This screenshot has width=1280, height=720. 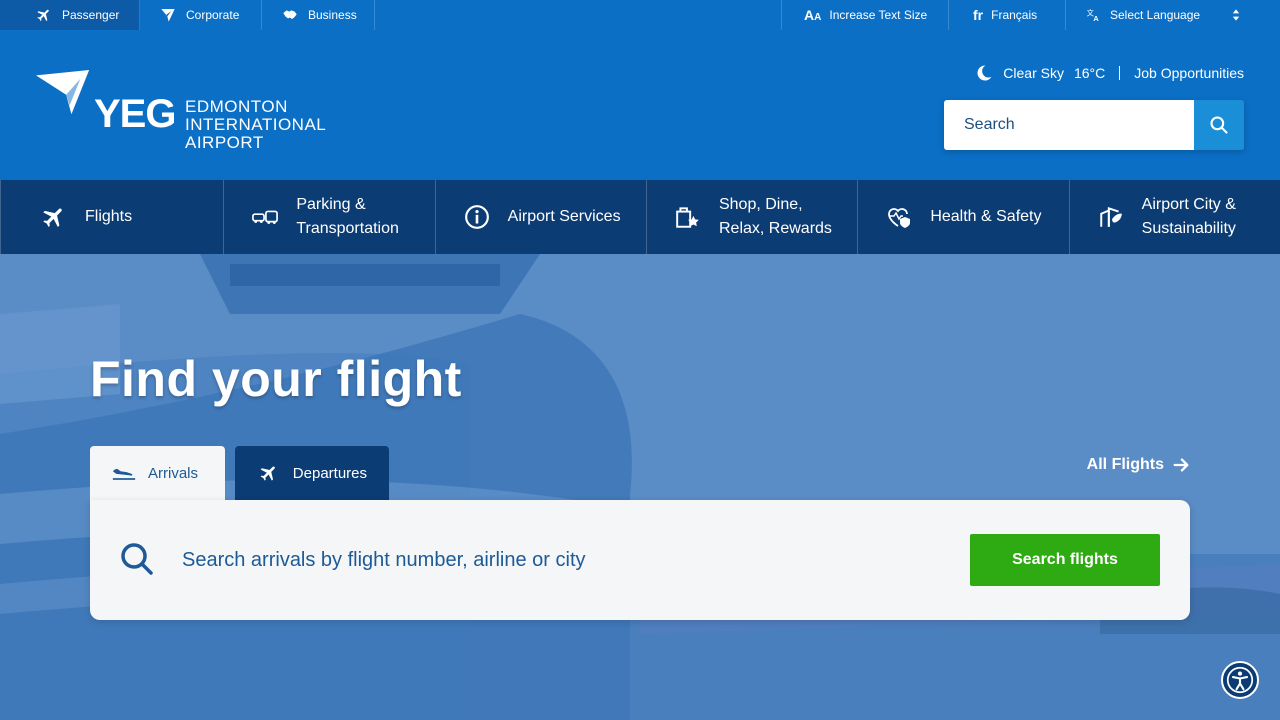 What do you see at coordinates (329, 473) in the screenshot?
I see `tab-departures-label: Departures` at bounding box center [329, 473].